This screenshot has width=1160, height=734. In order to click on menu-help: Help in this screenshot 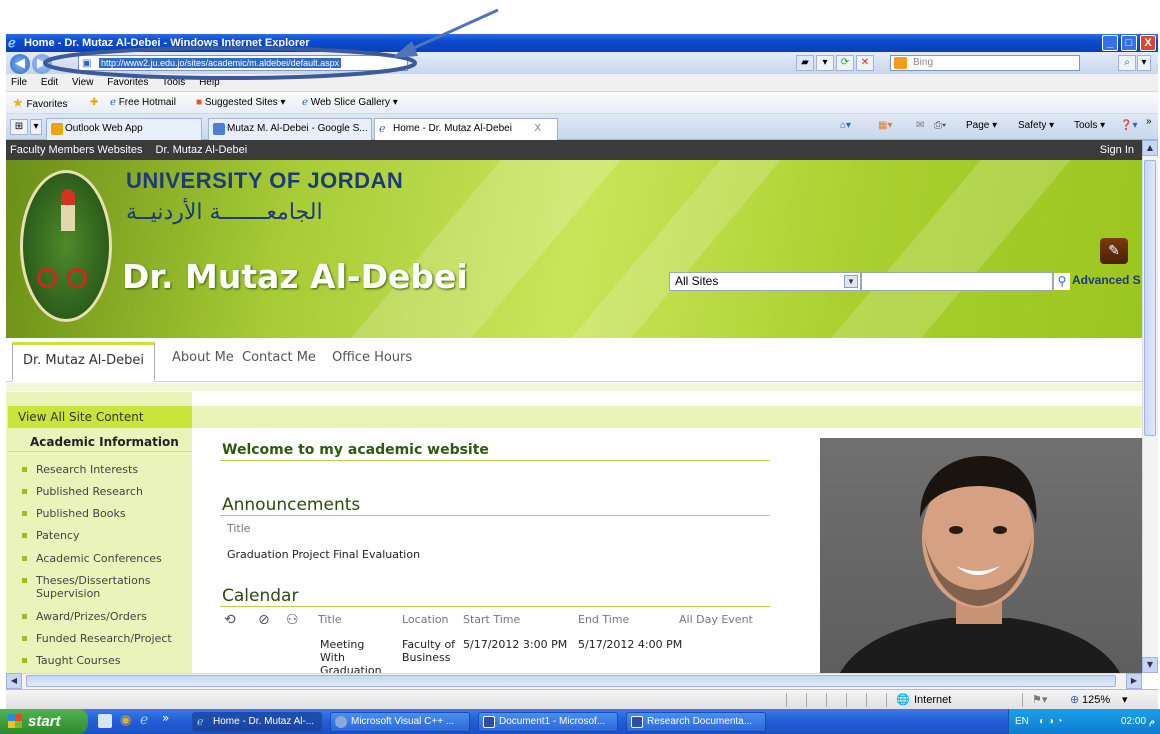, I will do `click(209, 82)`.